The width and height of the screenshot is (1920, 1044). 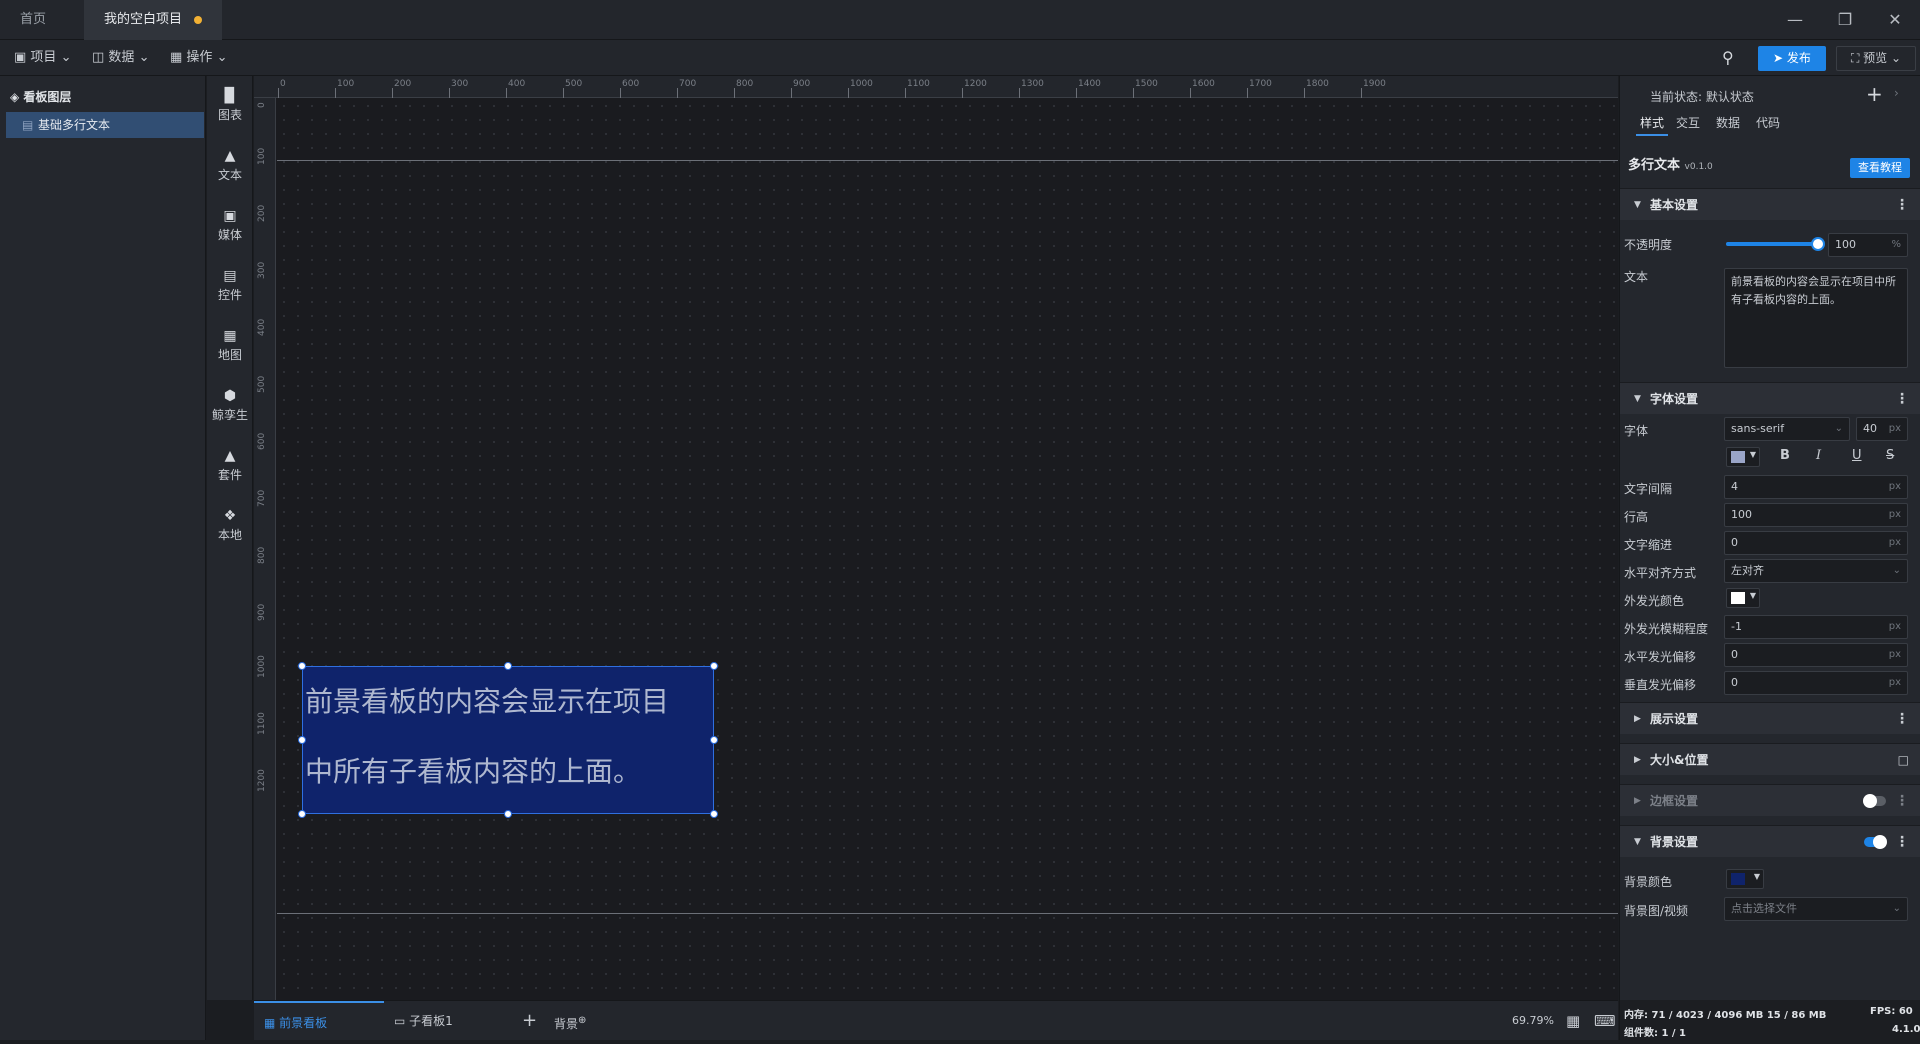 I want to click on bg-color-picker: ▼, so click(x=1745, y=879).